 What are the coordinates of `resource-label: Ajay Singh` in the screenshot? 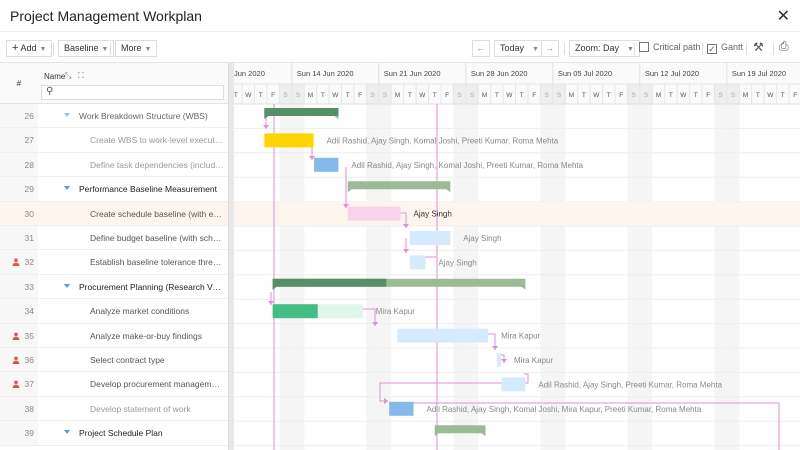 It's located at (433, 214).